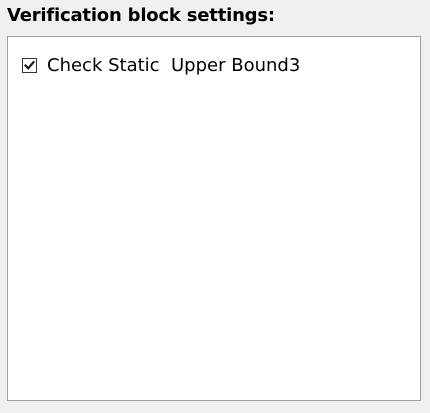 The image size is (430, 413). Describe the element at coordinates (141, 15) in the screenshot. I see `panel-title: Verification block settings:` at that location.